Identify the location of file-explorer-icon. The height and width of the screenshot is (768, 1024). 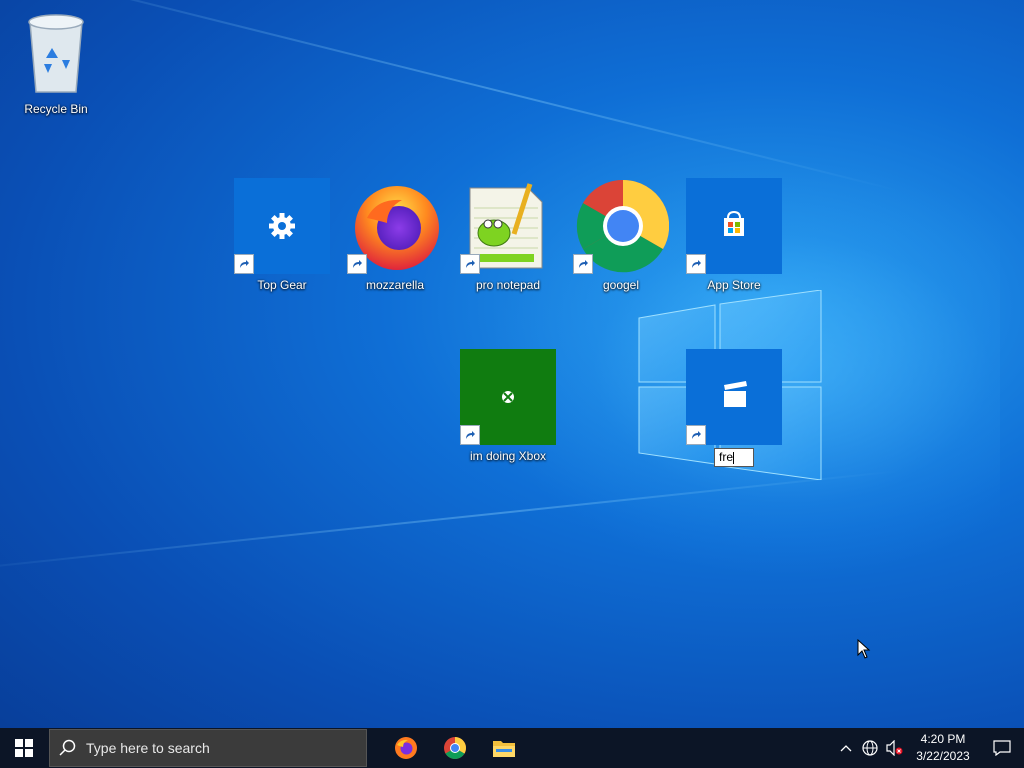
(503, 749).